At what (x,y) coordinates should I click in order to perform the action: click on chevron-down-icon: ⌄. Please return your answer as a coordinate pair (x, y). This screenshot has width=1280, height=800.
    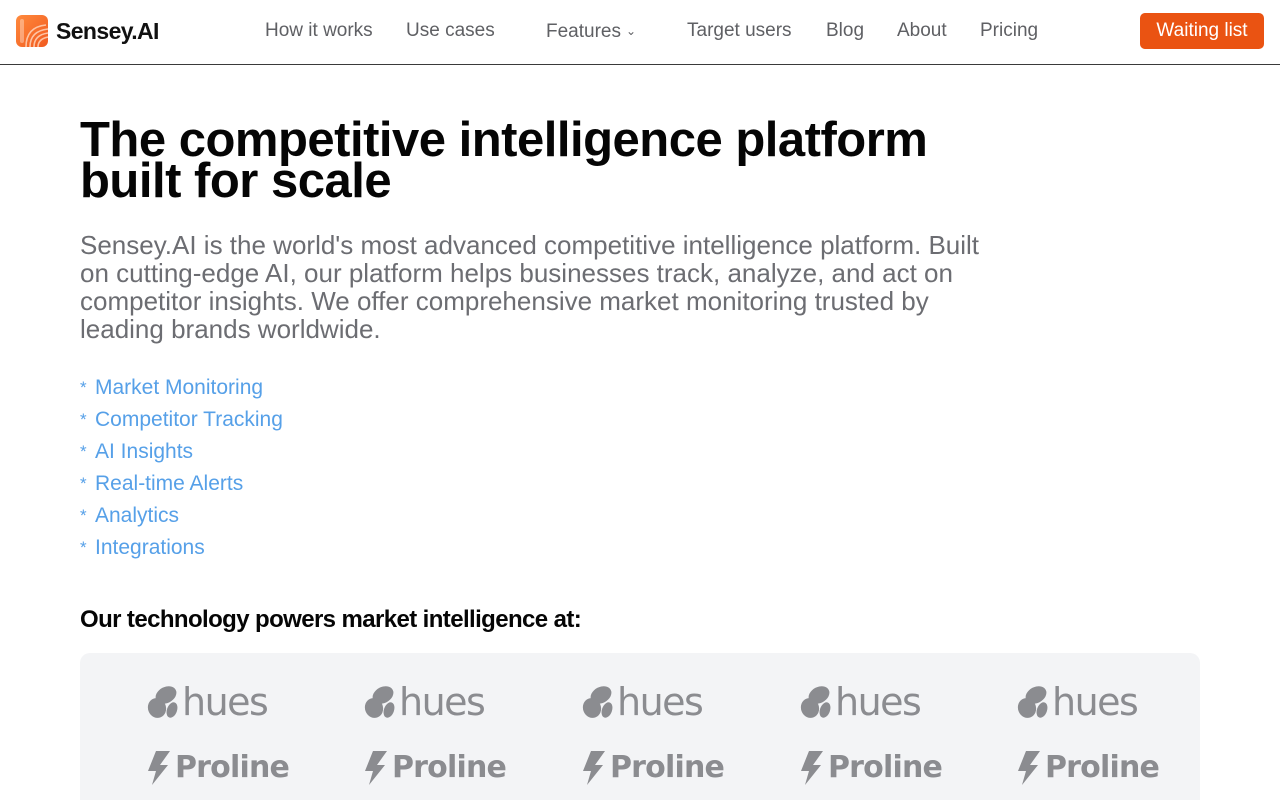
    Looking at the image, I should click on (631, 31).